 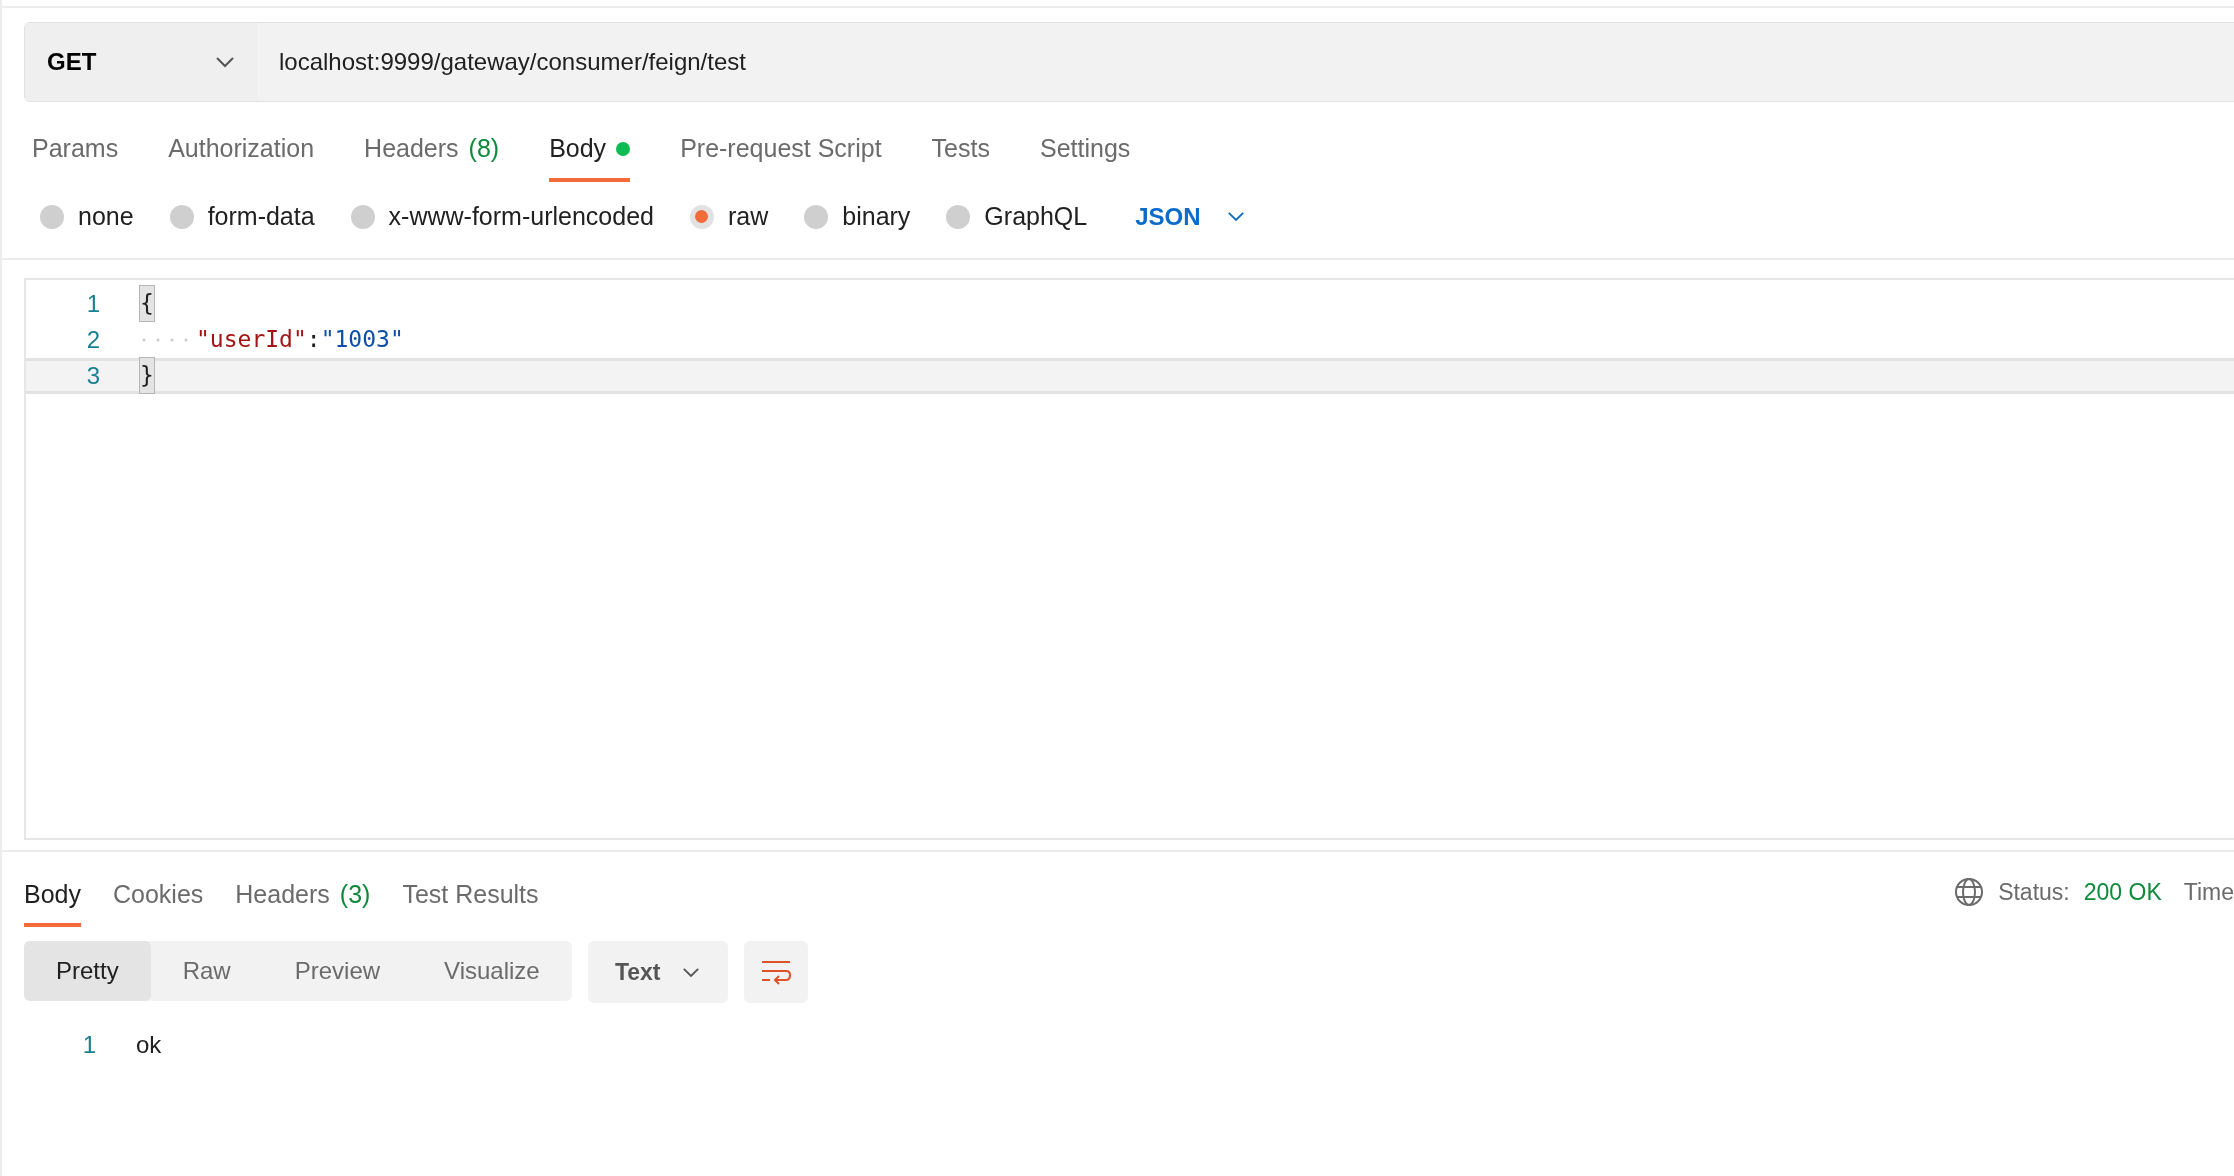 What do you see at coordinates (1085, 152) in the screenshot?
I see `request-tab: Settings` at bounding box center [1085, 152].